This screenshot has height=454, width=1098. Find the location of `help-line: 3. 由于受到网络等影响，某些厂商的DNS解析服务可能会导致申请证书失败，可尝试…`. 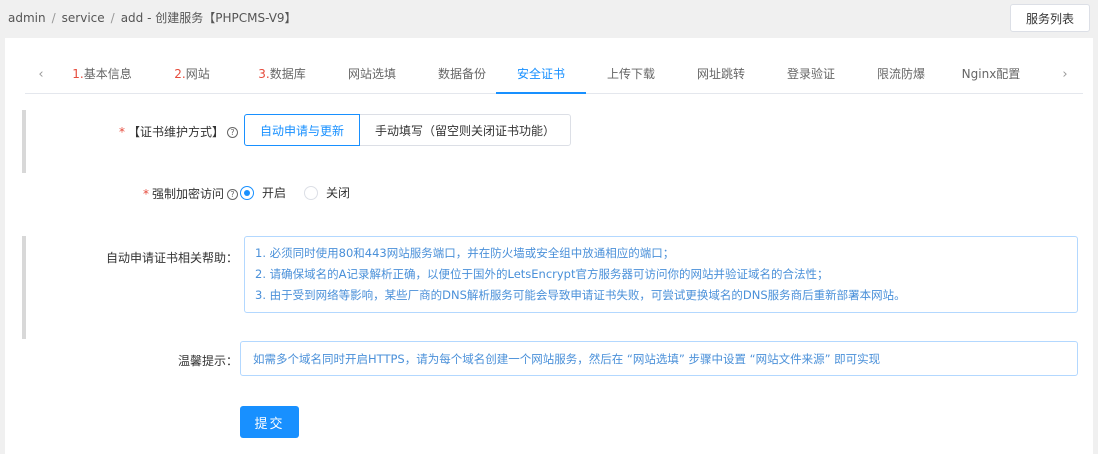

help-line: 3. 由于受到网络等影响，某些厂商的DNS解析服务可能会导致申请证书失败，可尝试… is located at coordinates (580, 295).